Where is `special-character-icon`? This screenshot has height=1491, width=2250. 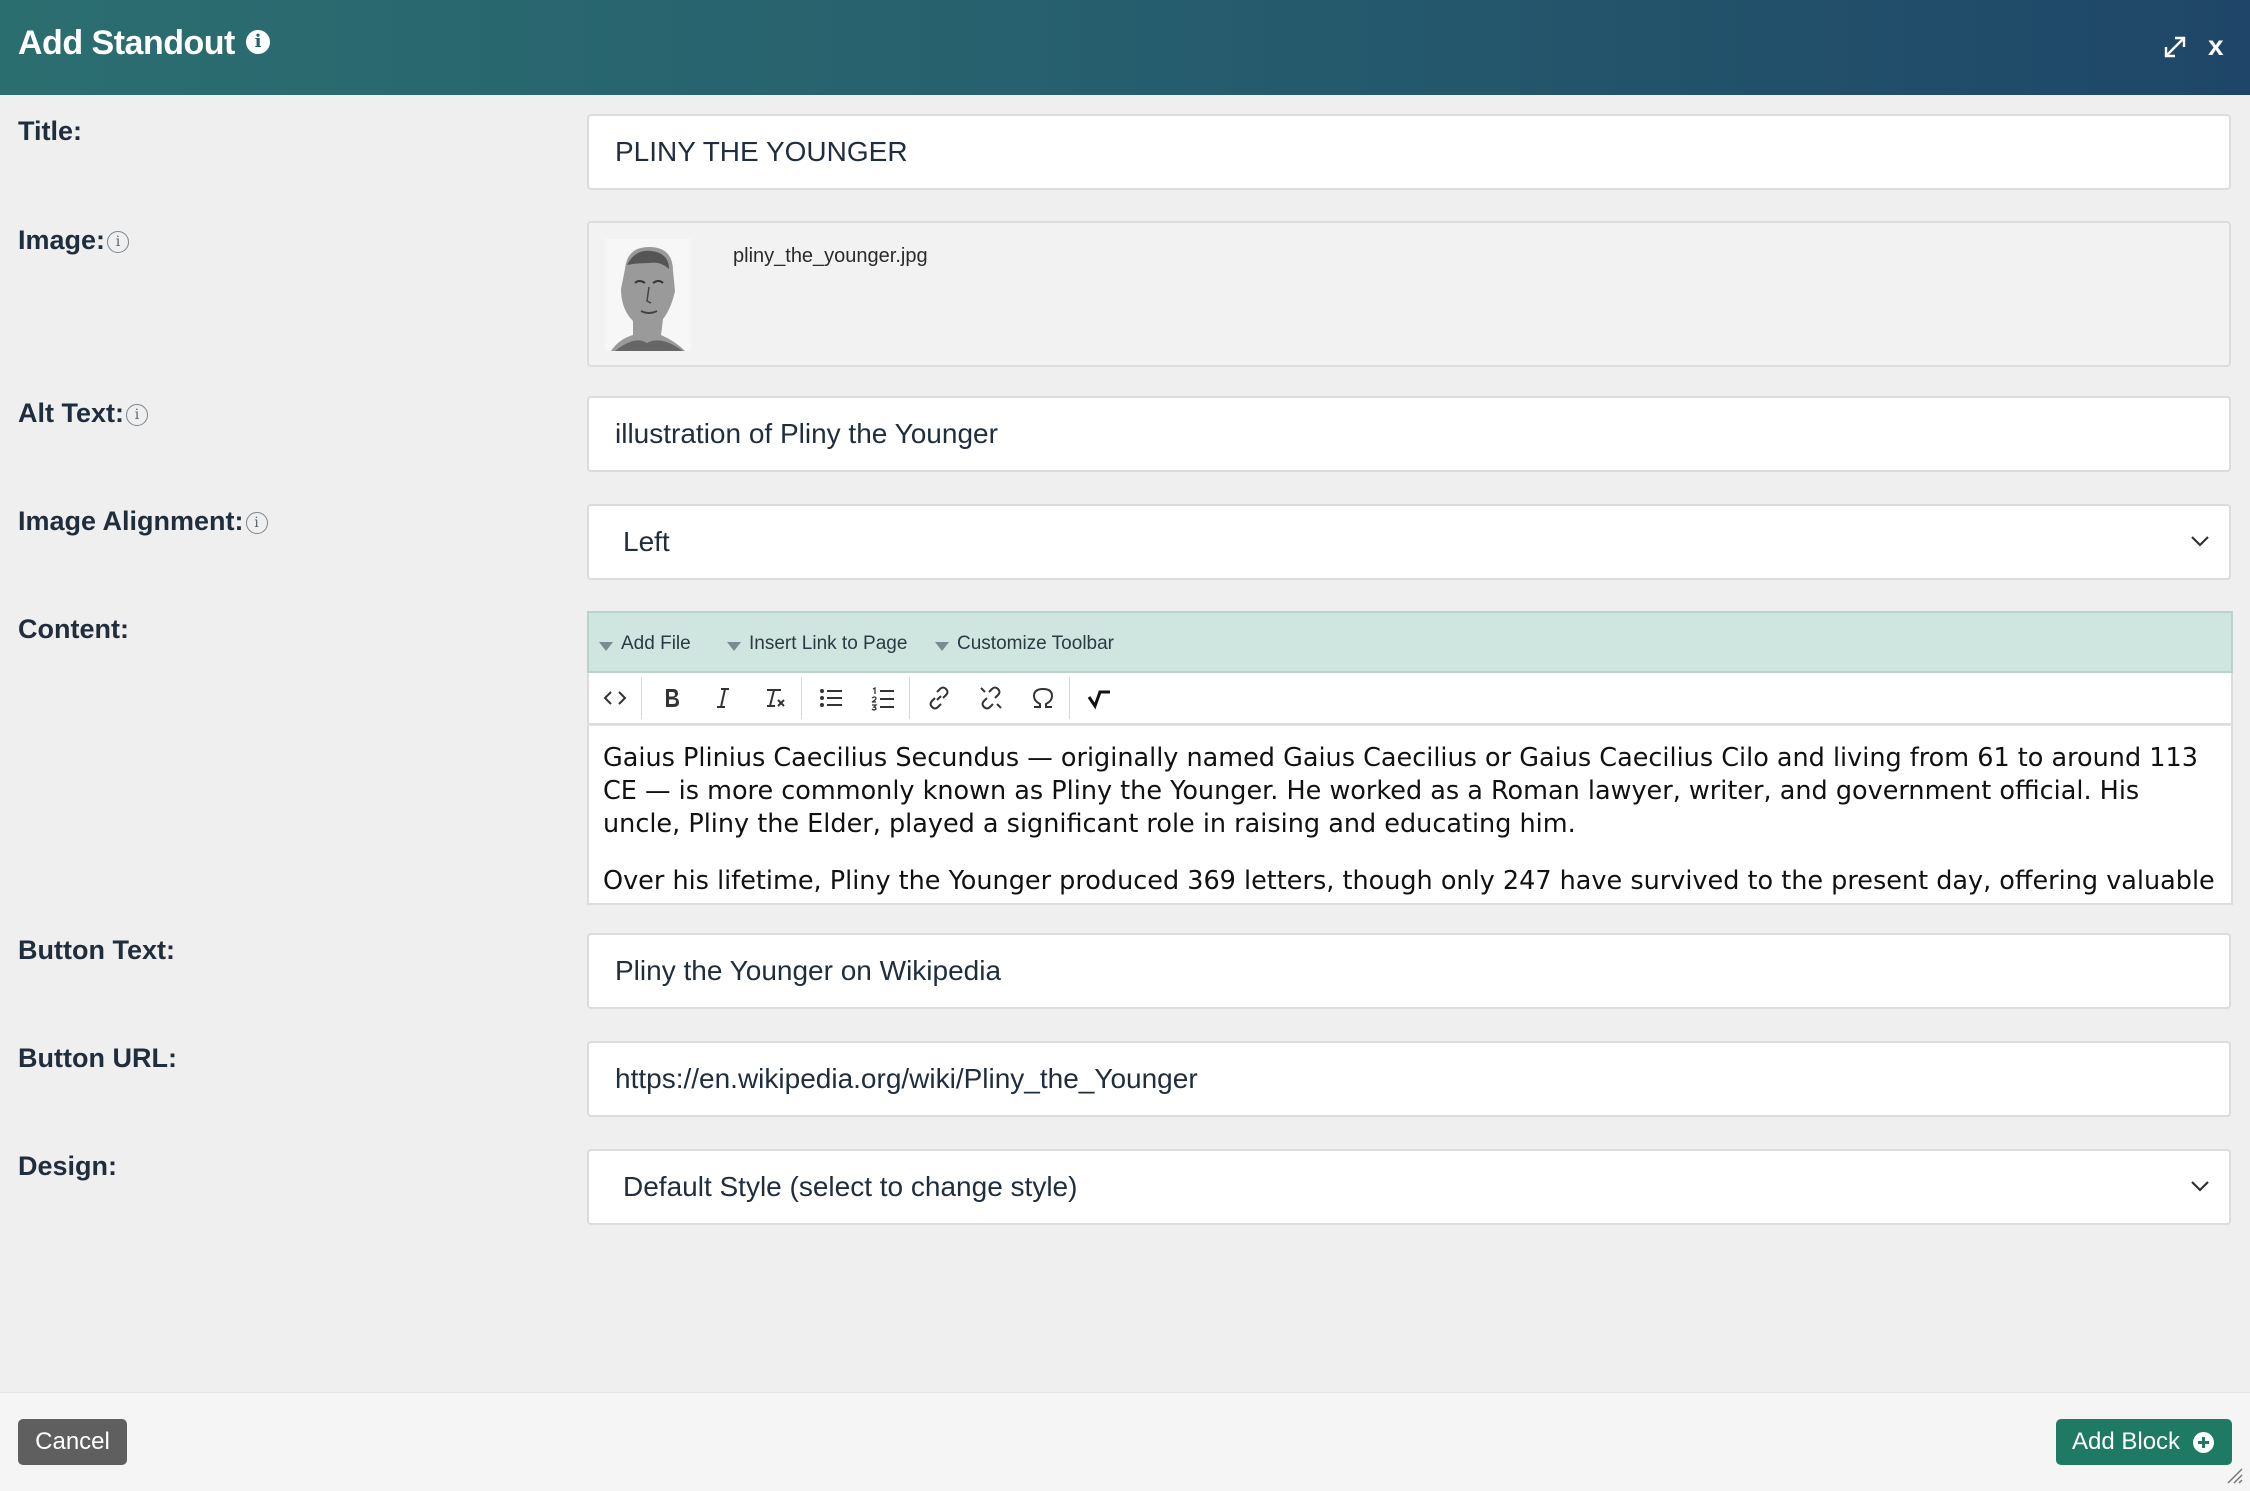 special-character-icon is located at coordinates (1043, 698).